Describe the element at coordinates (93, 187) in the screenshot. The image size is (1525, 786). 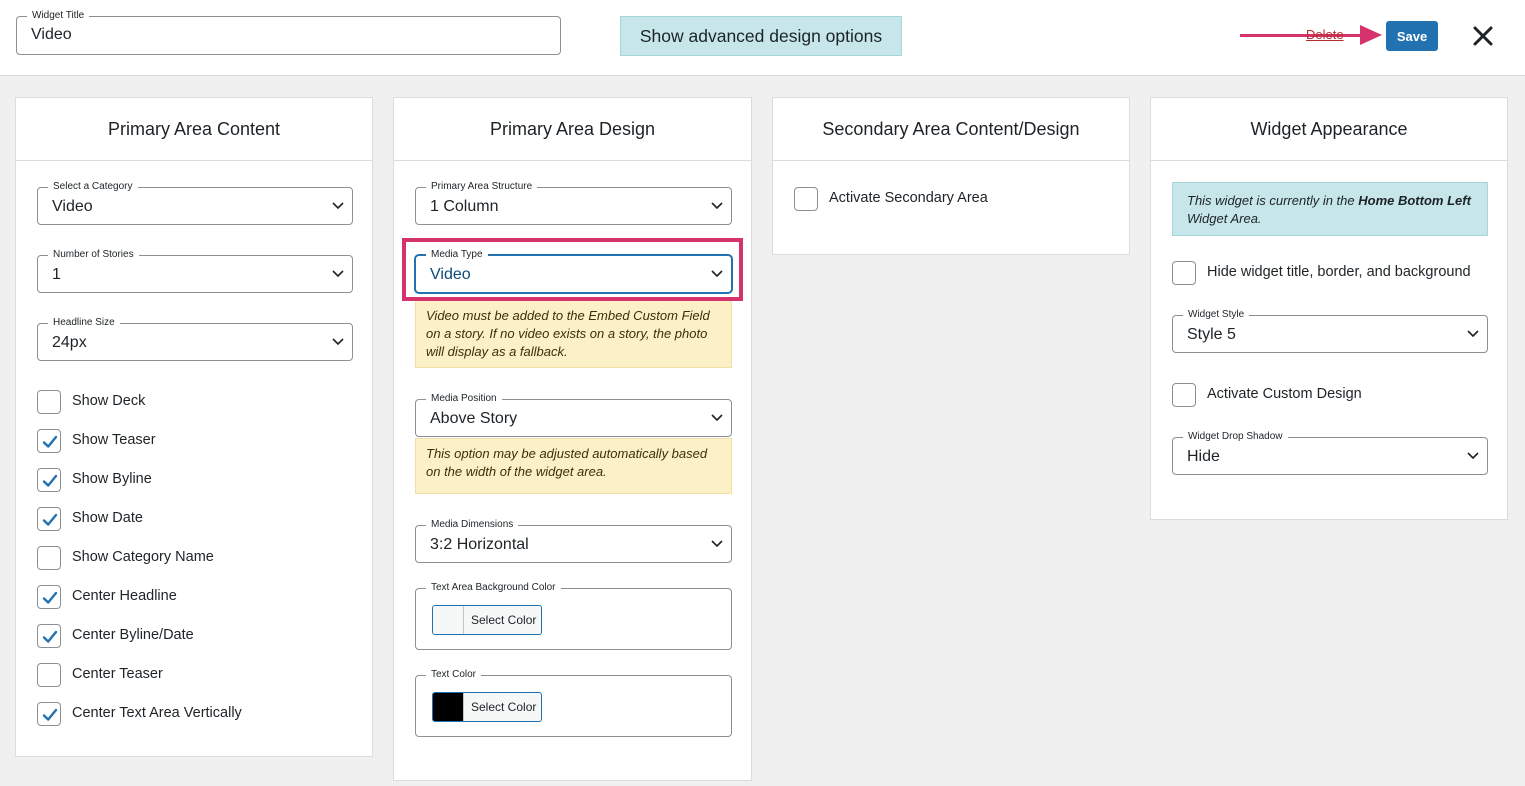
I see `select-category-legend: Select a Category` at that location.